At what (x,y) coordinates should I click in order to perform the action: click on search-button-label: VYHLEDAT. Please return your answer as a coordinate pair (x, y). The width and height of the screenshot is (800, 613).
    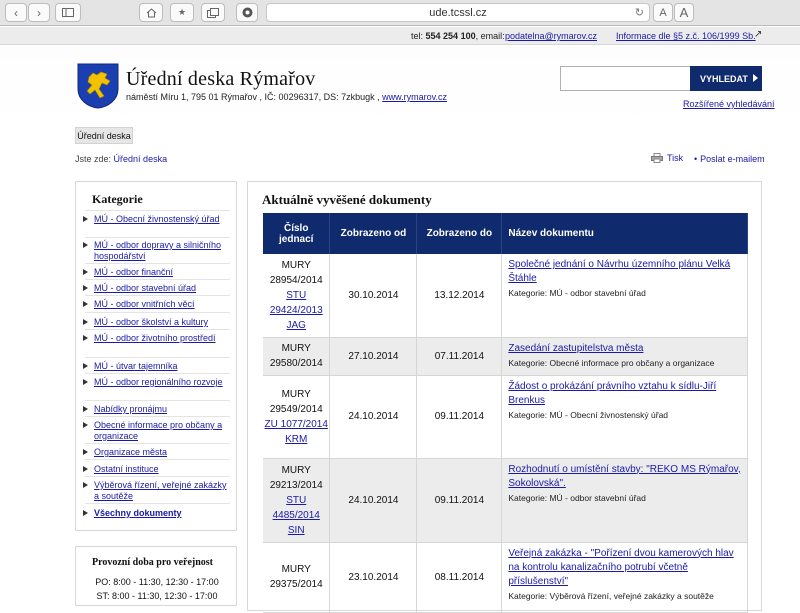
    Looking at the image, I should click on (724, 78).